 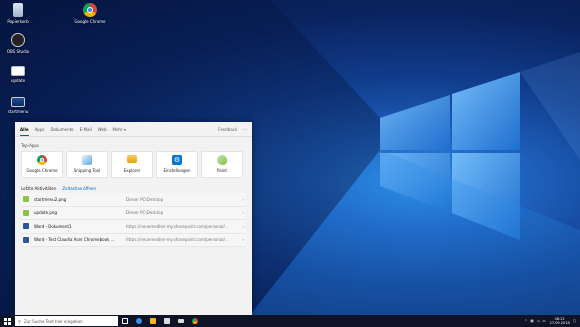 What do you see at coordinates (53, 321) in the screenshot?
I see `search-placeholder: Zur Suche Text hier eingeben` at bounding box center [53, 321].